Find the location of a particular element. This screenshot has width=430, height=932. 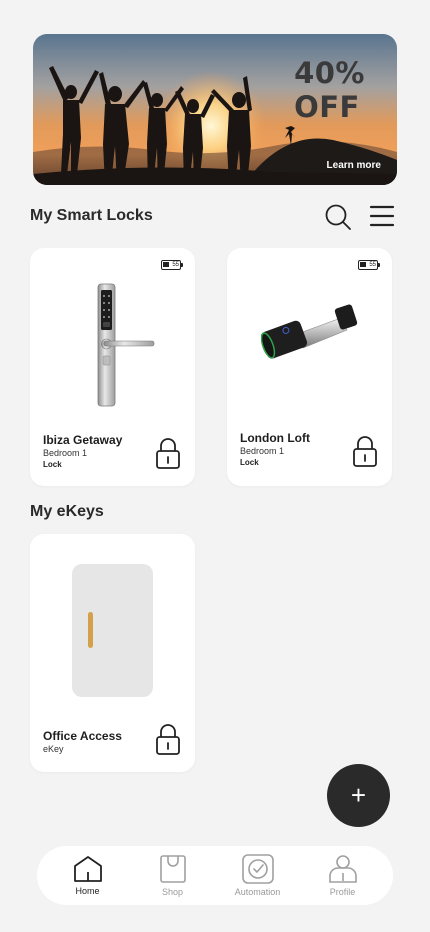

ekey-name: Office Access is located at coordinates (82, 736).